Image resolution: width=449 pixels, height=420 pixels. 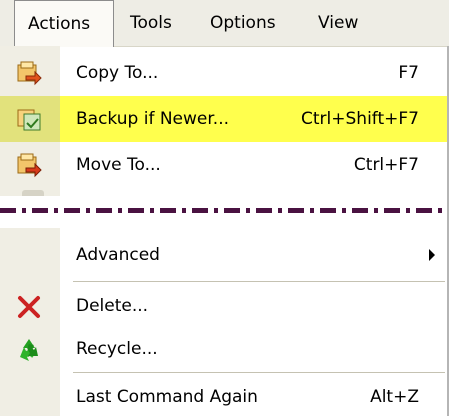 I want to click on menu-actions-label: Actions, so click(x=59, y=24).